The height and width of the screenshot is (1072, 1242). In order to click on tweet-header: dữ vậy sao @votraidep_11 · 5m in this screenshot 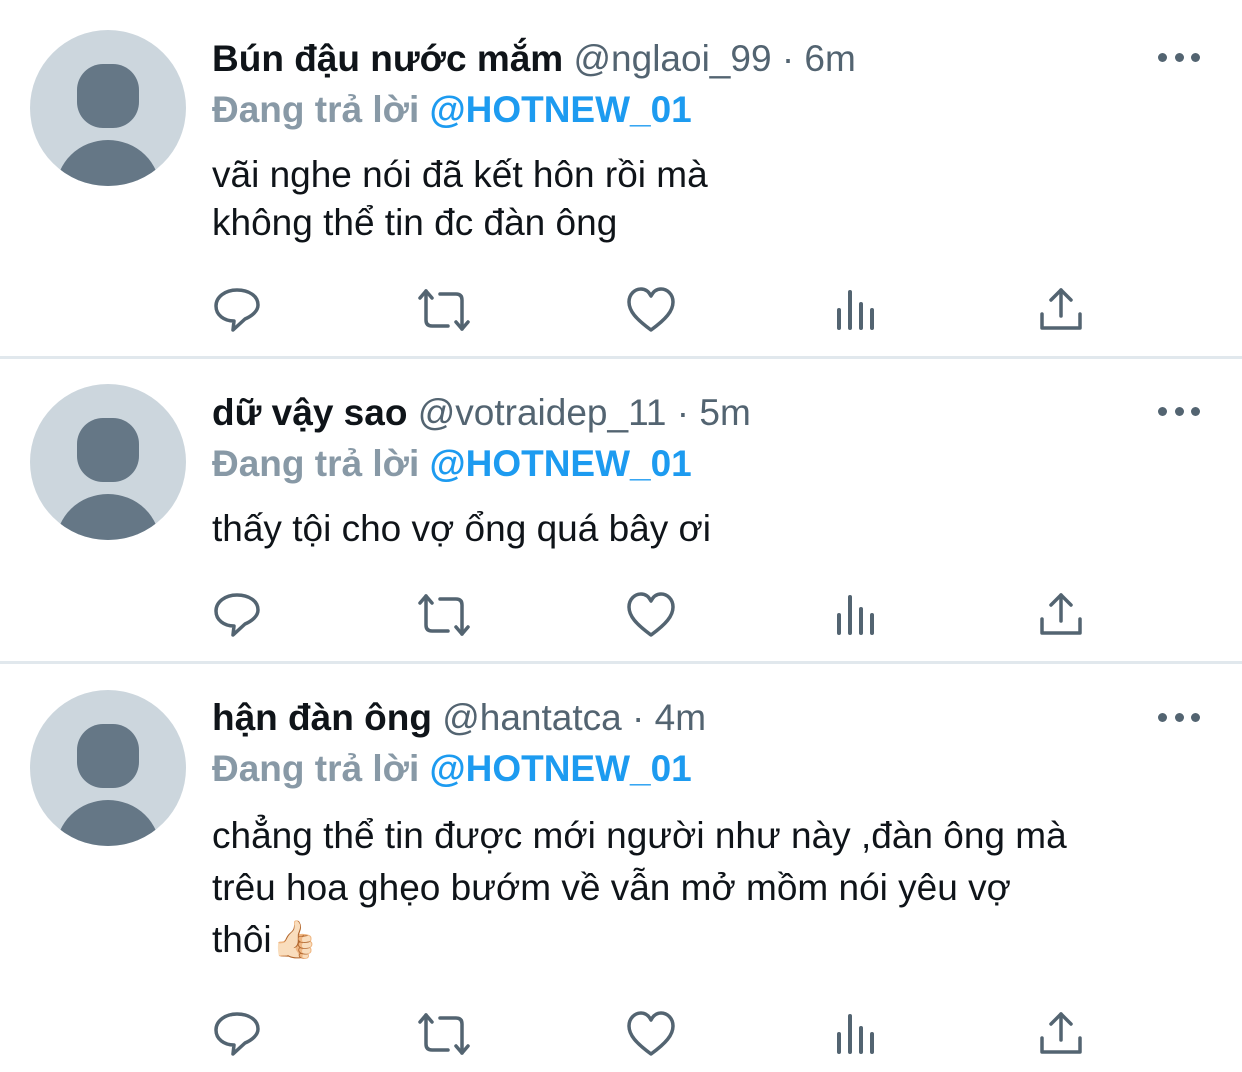, I will do `click(481, 413)`.